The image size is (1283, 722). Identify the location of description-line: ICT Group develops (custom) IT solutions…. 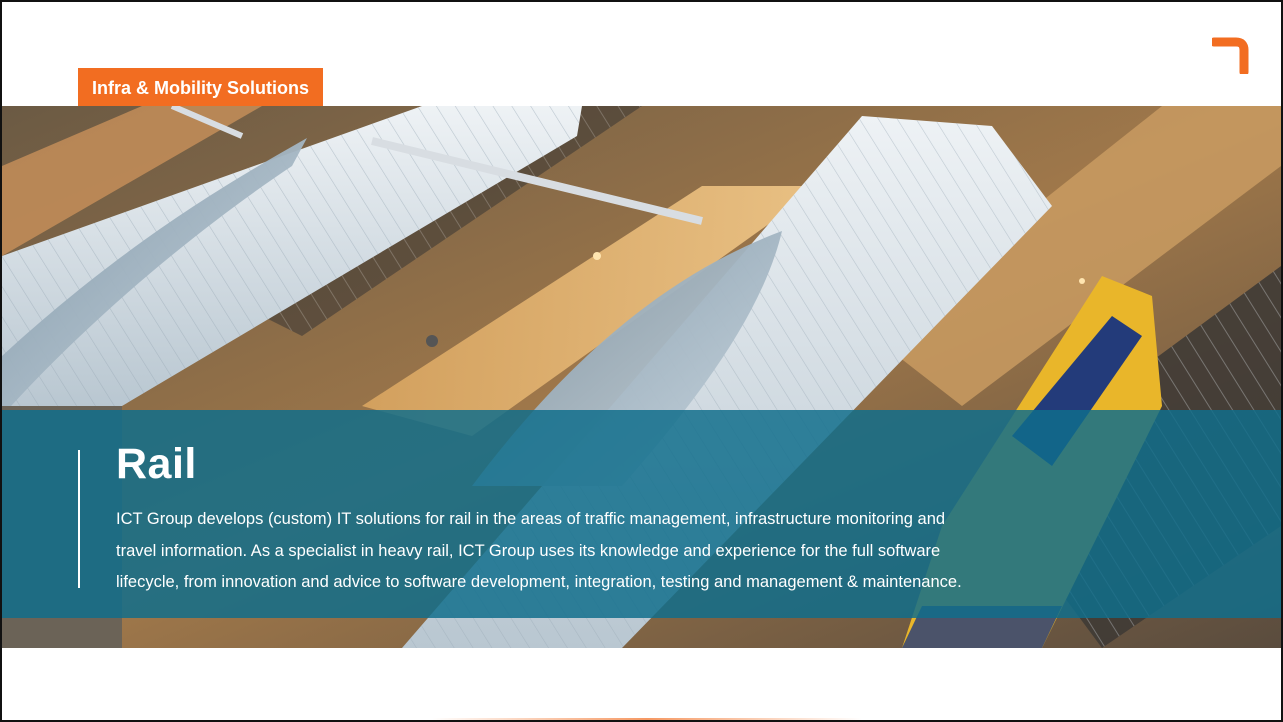
(531, 519).